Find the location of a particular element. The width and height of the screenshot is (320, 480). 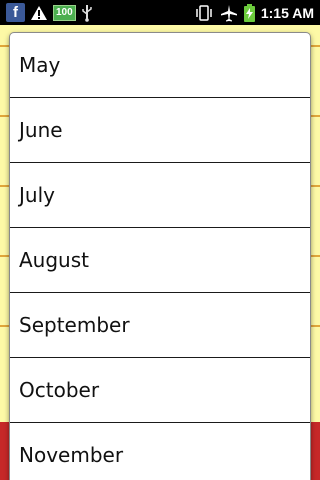

battery-charging-icon is located at coordinates (249, 12).